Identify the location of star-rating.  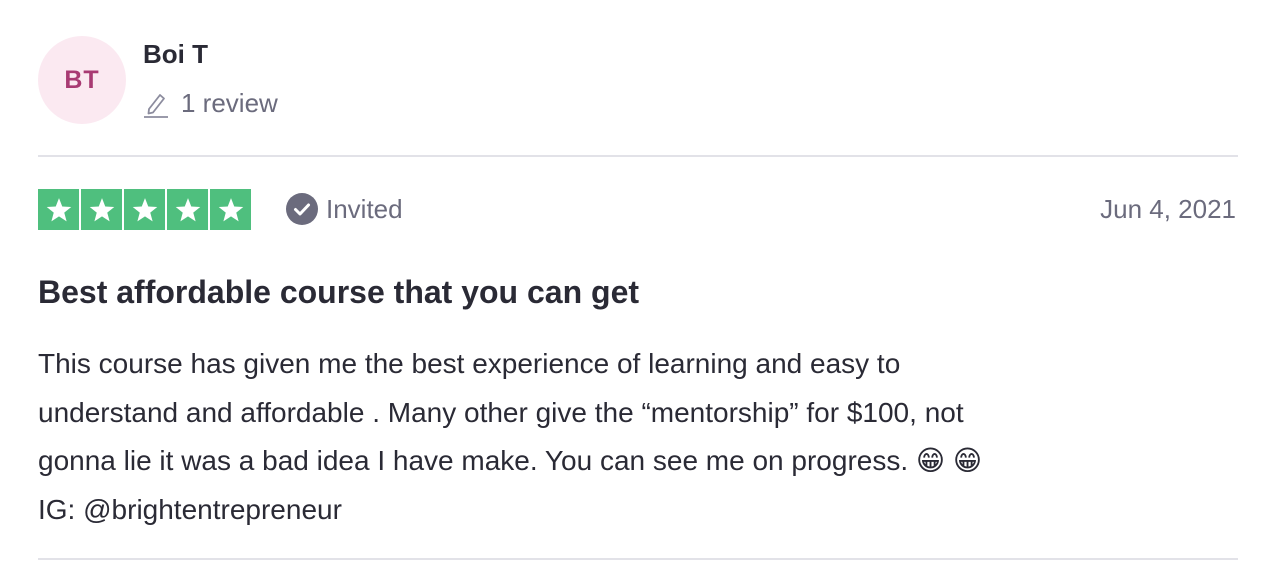
(144, 209).